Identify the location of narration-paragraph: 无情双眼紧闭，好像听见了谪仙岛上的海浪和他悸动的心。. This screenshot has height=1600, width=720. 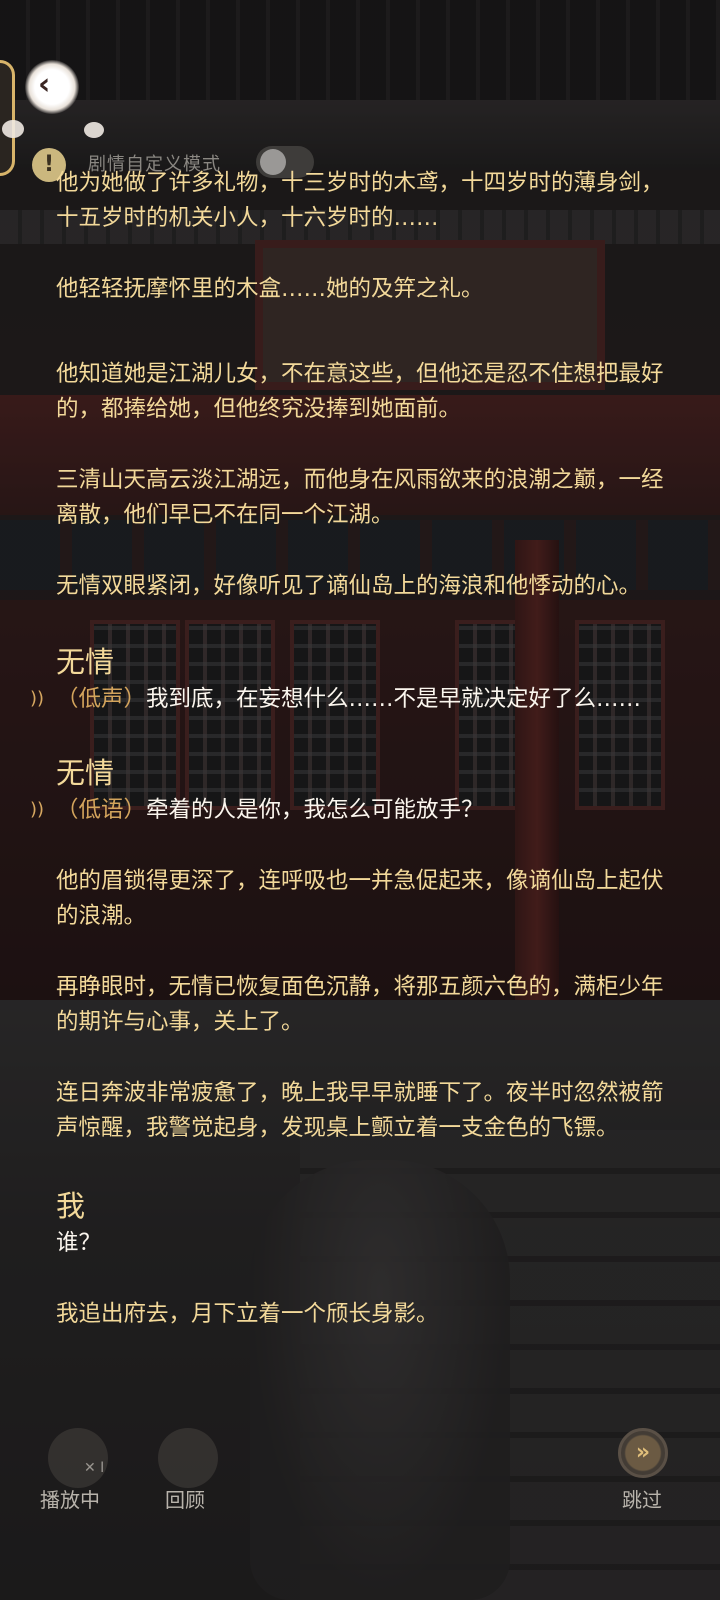
(349, 586).